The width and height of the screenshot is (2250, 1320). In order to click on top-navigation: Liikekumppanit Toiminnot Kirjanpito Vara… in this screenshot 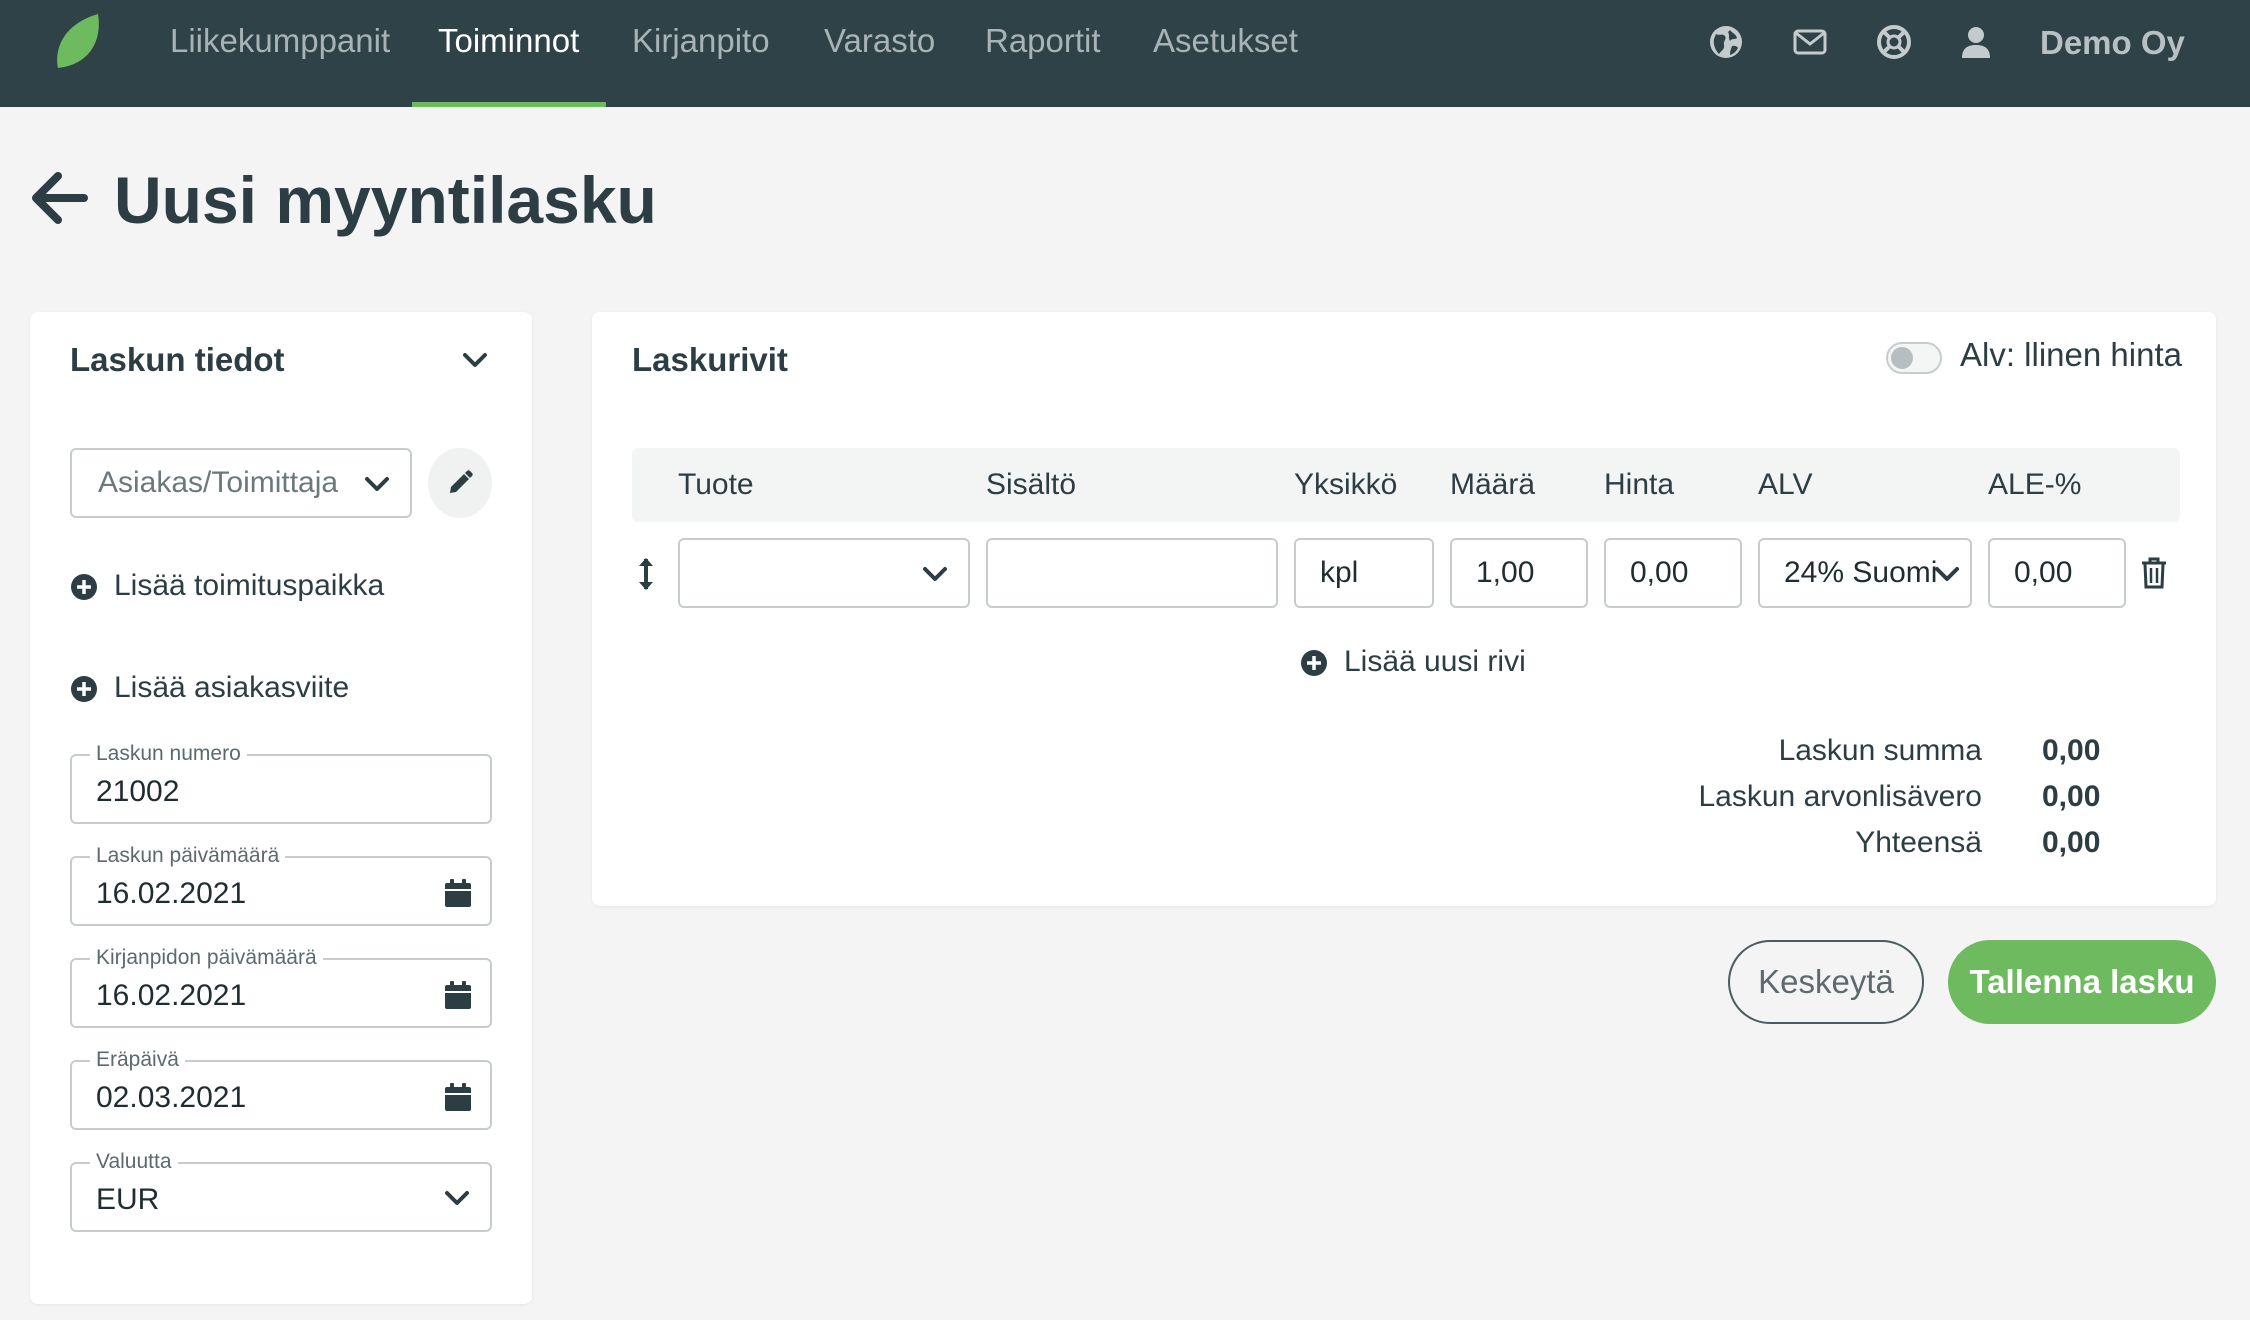, I will do `click(1125, 53)`.